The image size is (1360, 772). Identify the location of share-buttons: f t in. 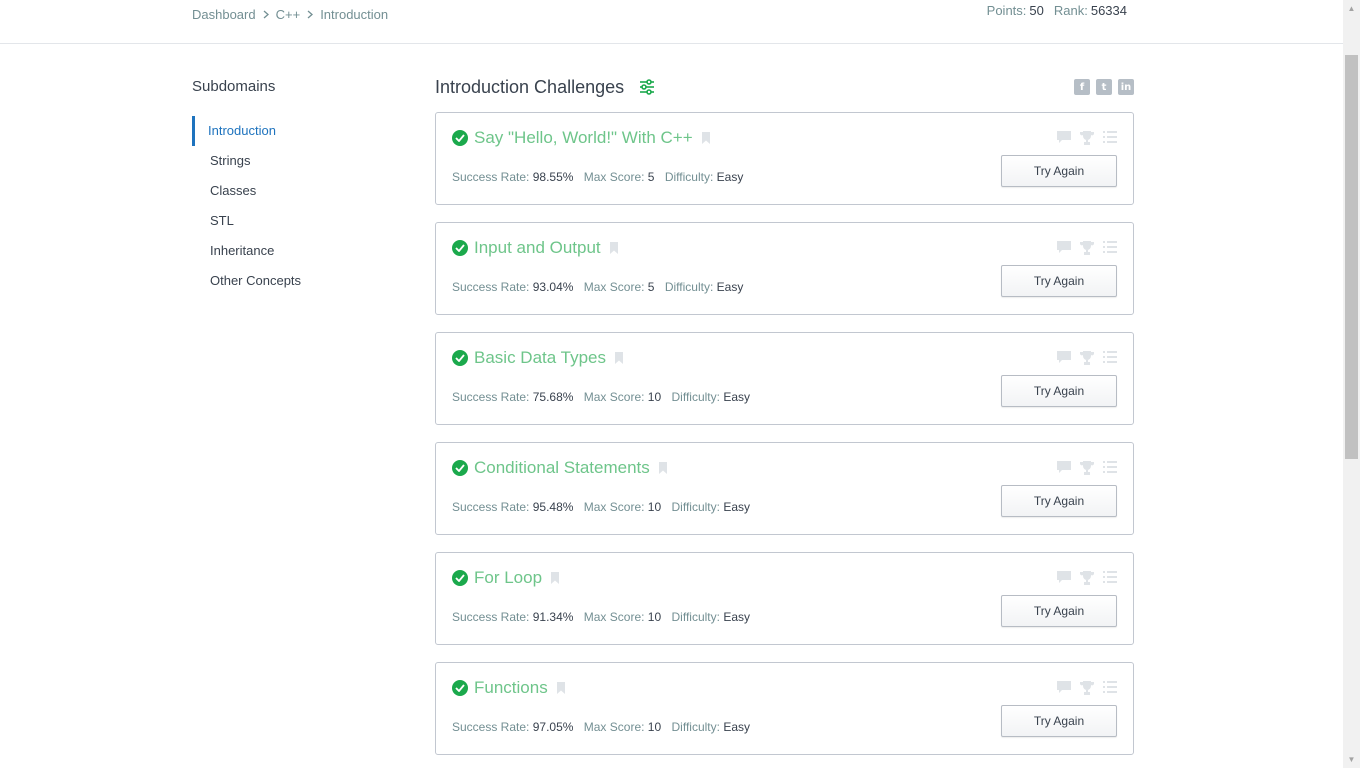
(1104, 87).